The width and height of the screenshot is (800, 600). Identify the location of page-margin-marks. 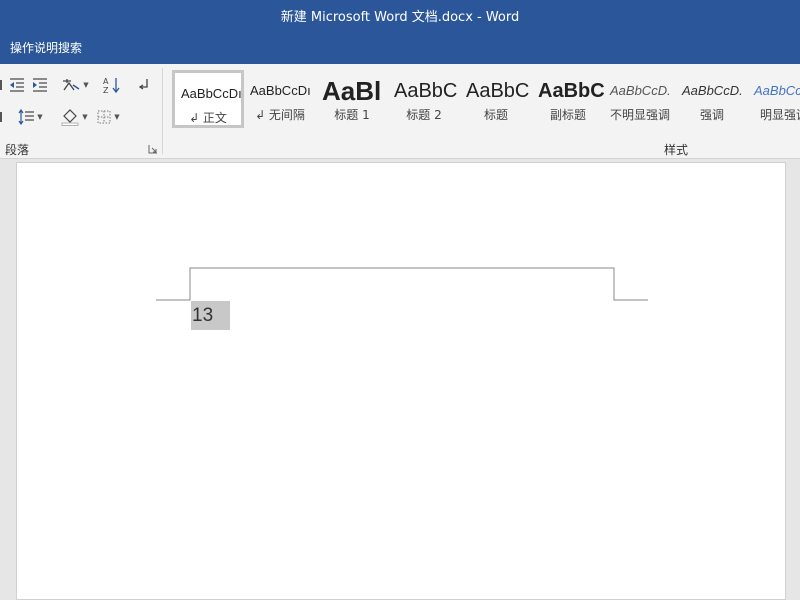
(402, 284).